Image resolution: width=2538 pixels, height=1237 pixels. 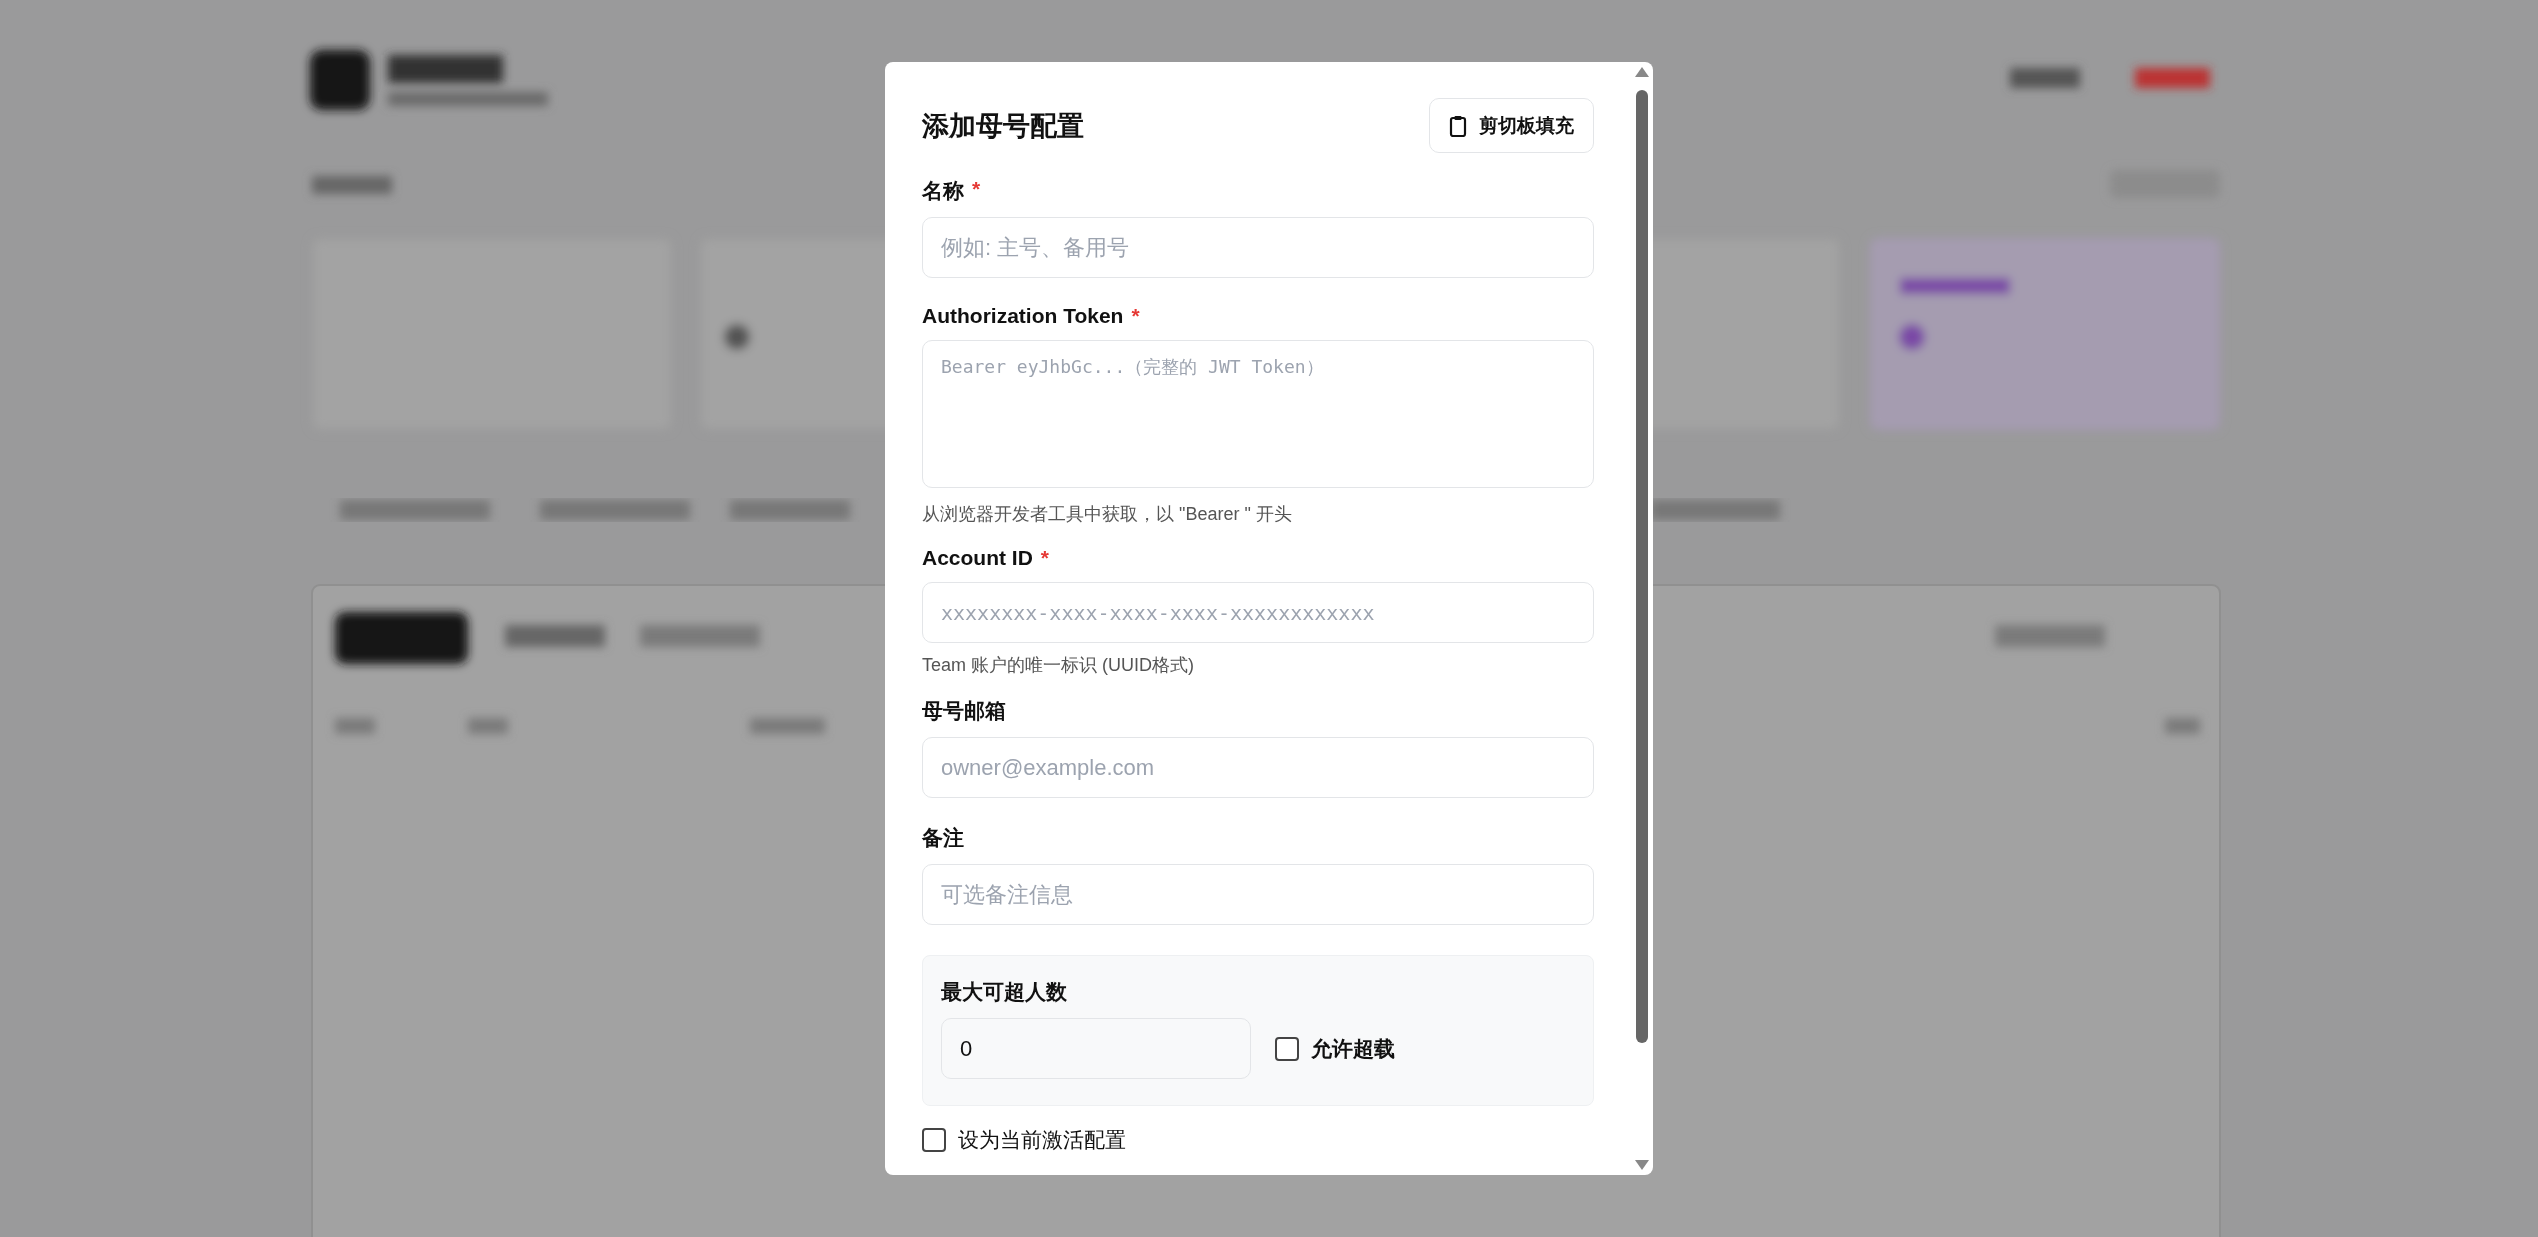 I want to click on field-label: 名称, so click(x=943, y=191).